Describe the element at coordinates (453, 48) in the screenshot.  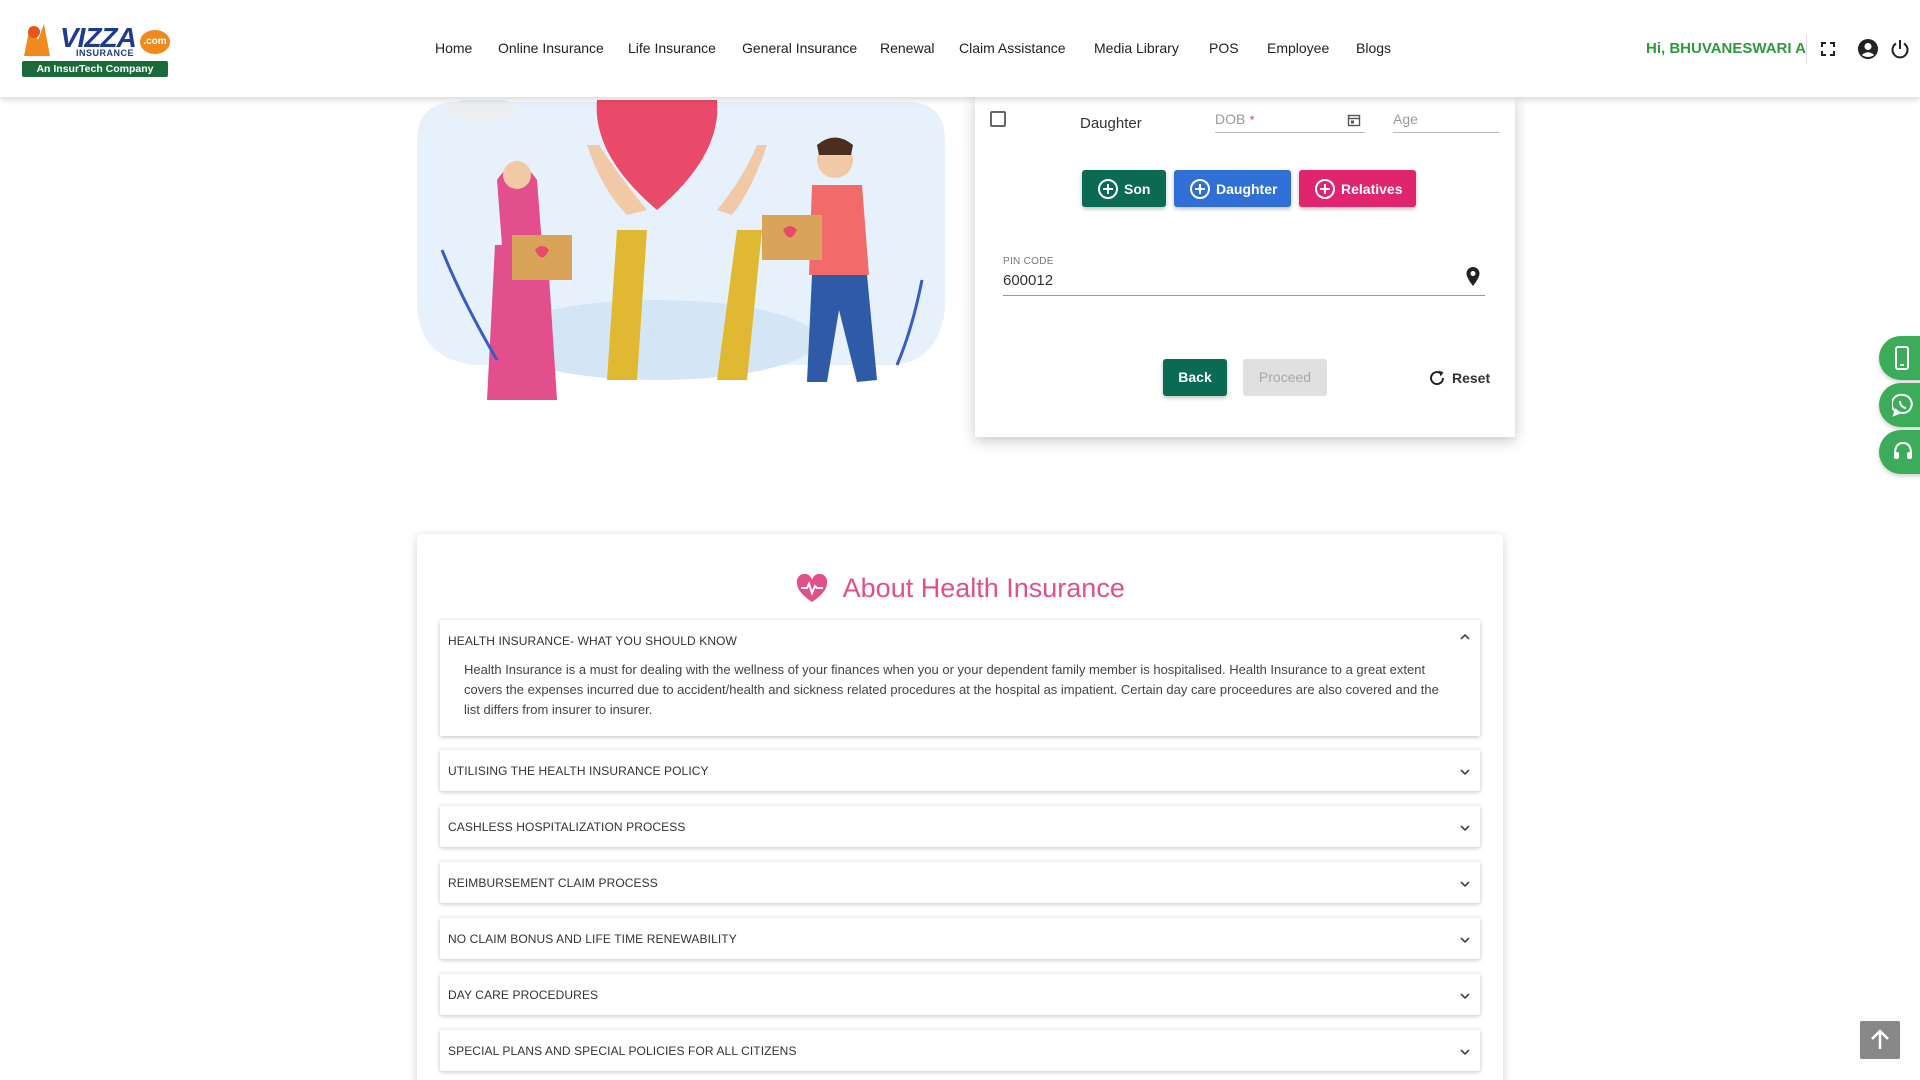
I see `nav-home: Home` at that location.